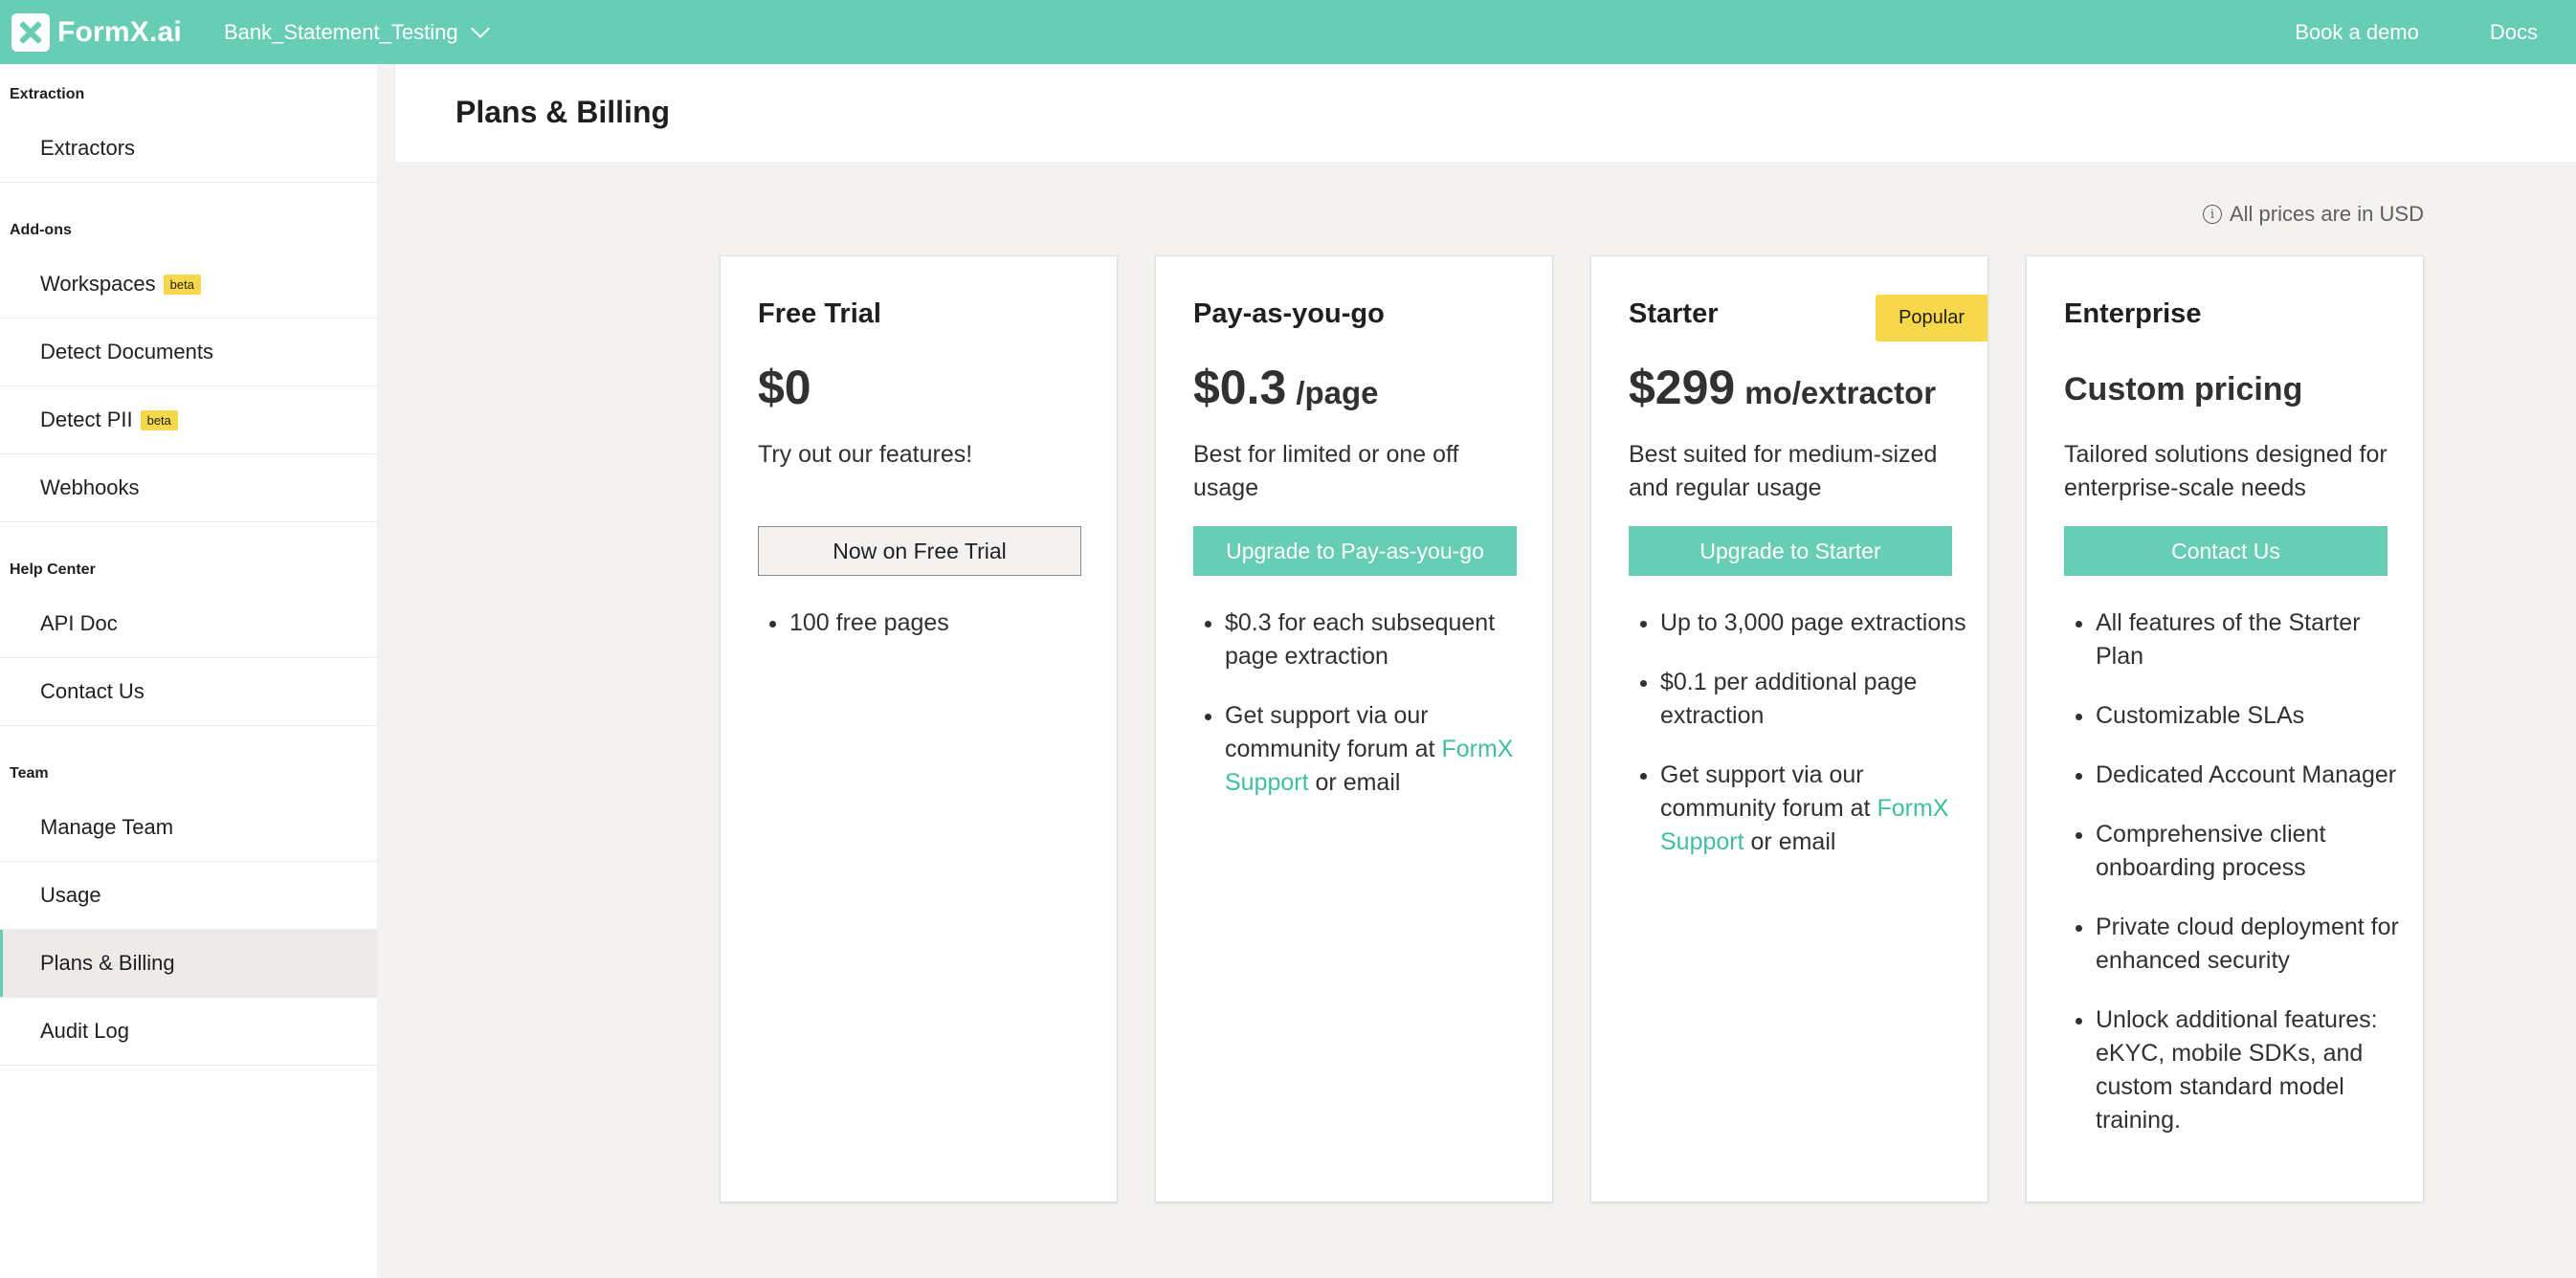 The height and width of the screenshot is (1278, 2576). Describe the element at coordinates (2133, 313) in the screenshot. I see `plan-name: Enterprise` at that location.